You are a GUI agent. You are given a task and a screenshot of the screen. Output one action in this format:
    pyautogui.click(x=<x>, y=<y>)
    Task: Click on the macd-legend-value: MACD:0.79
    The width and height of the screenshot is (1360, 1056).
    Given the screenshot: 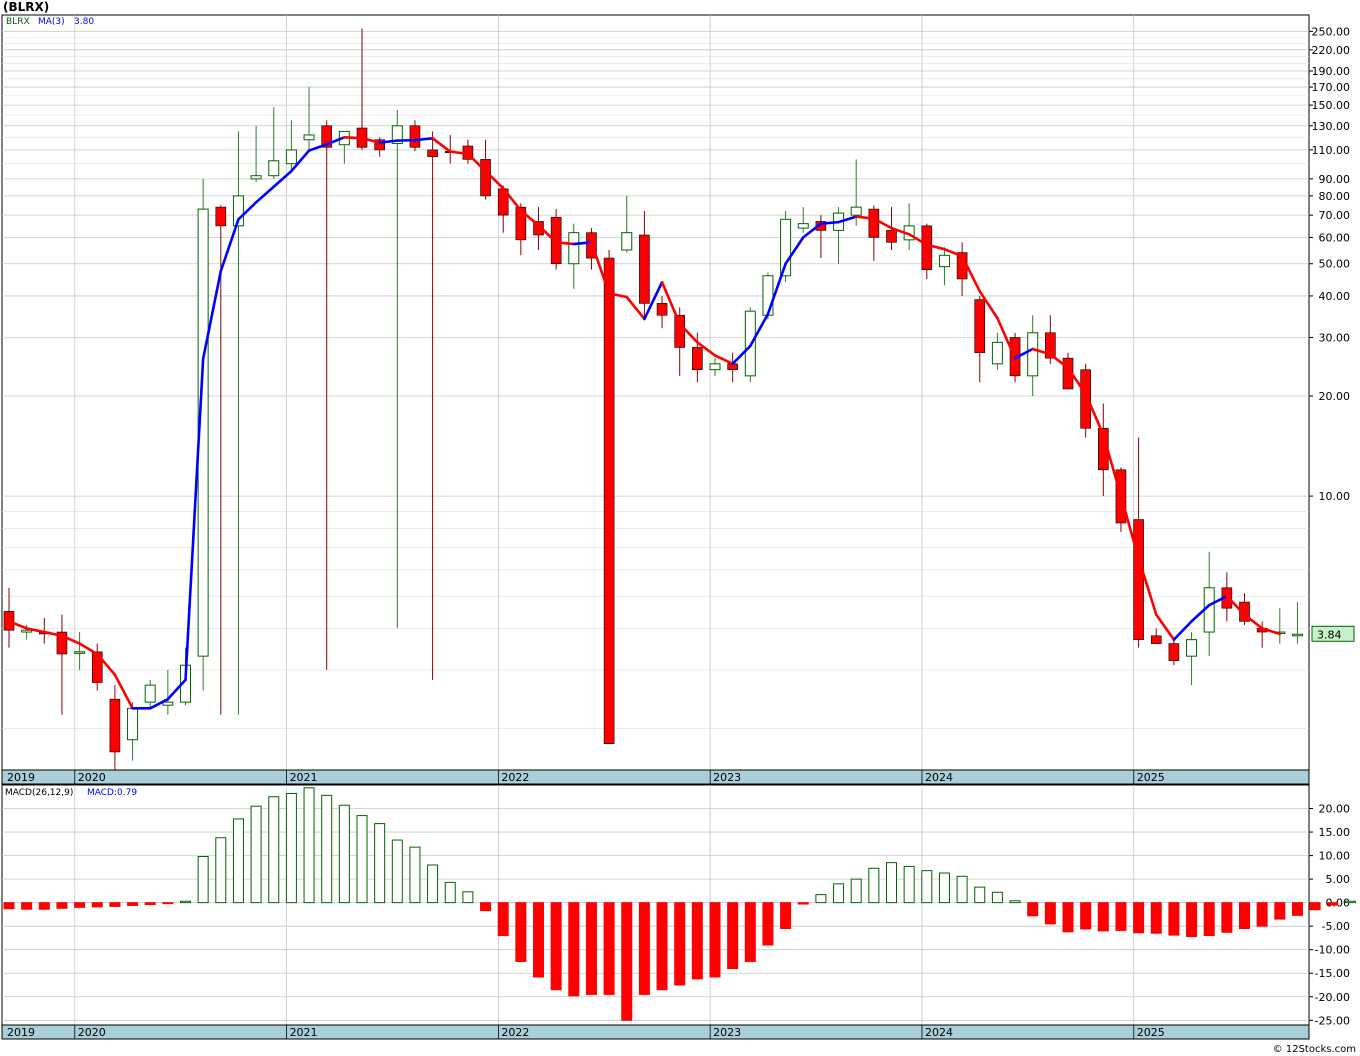 What is the action you would take?
    pyautogui.click(x=112, y=793)
    